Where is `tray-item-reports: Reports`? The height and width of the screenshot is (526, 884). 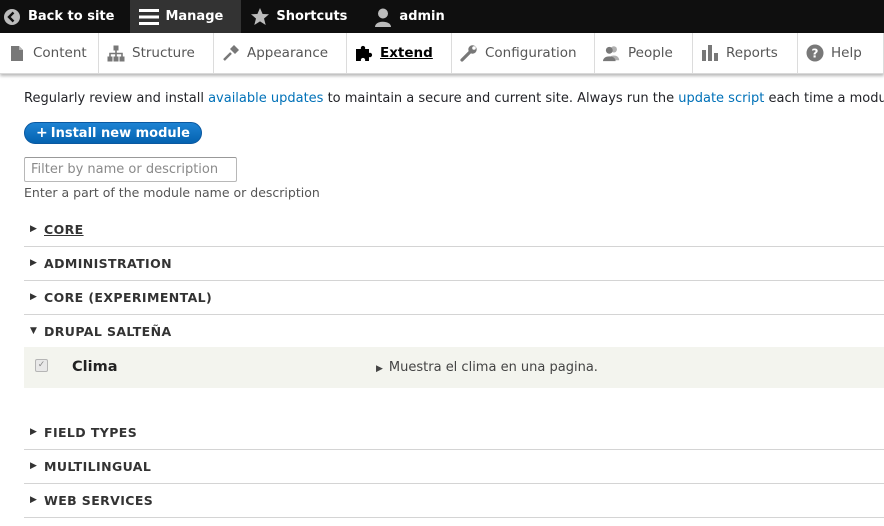
tray-item-reports: Reports is located at coordinates (745, 53).